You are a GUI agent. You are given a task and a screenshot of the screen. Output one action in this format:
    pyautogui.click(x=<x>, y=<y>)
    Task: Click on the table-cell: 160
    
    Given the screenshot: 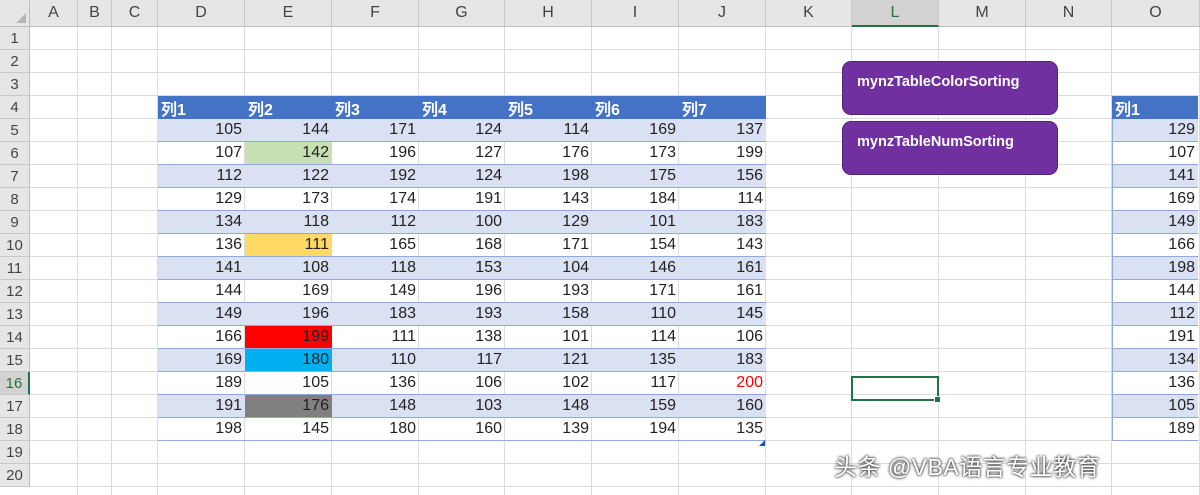 What is the action you would take?
    pyautogui.click(x=462, y=429)
    